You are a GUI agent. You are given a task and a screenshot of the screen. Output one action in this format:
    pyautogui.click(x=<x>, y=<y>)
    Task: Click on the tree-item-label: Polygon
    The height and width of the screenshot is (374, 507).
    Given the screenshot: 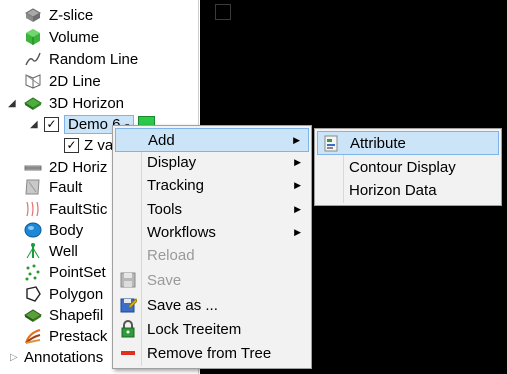 What is the action you would take?
    pyautogui.click(x=76, y=294)
    